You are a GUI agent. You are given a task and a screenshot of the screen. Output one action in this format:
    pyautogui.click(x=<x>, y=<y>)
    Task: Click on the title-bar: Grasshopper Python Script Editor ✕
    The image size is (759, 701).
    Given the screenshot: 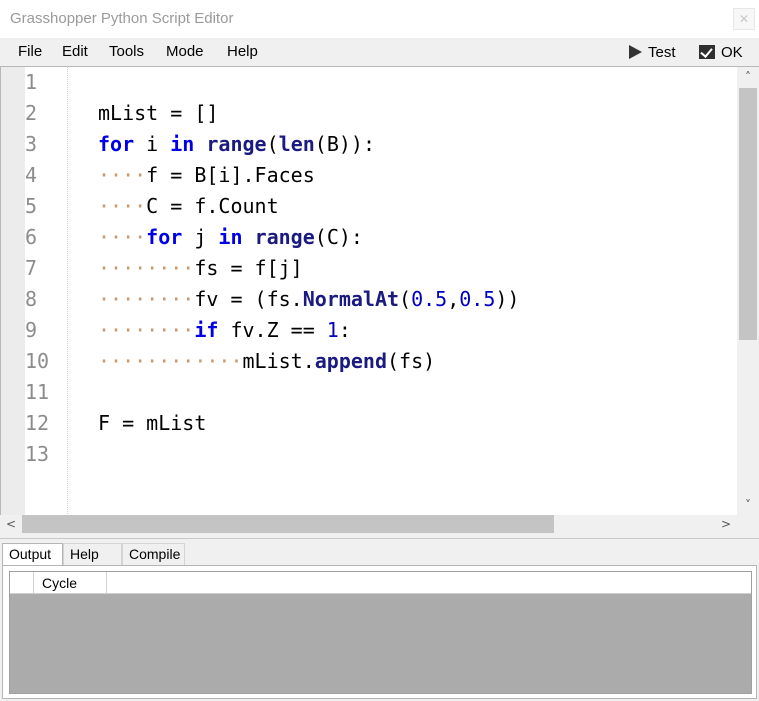 What is the action you would take?
    pyautogui.click(x=379, y=19)
    